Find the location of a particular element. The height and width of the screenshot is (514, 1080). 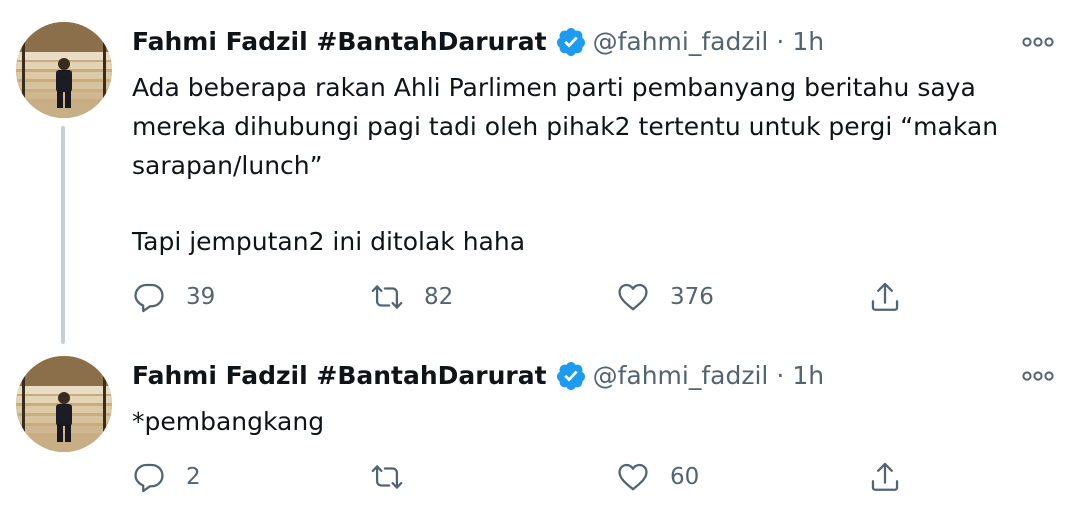

like-button: 376 is located at coordinates (665, 297).